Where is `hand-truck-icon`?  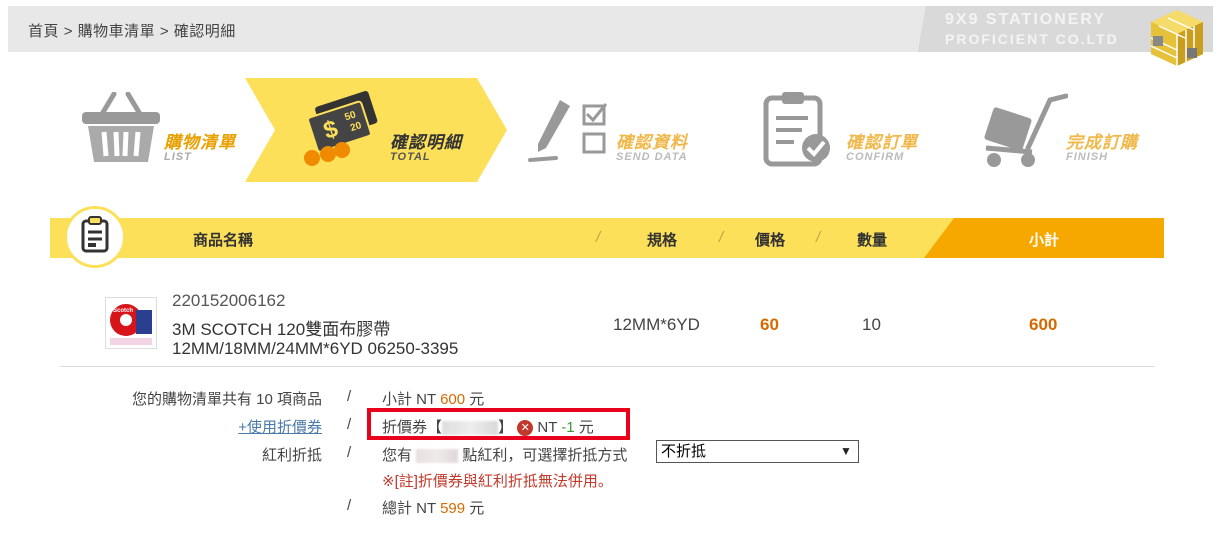
hand-truck-icon is located at coordinates (1026, 130).